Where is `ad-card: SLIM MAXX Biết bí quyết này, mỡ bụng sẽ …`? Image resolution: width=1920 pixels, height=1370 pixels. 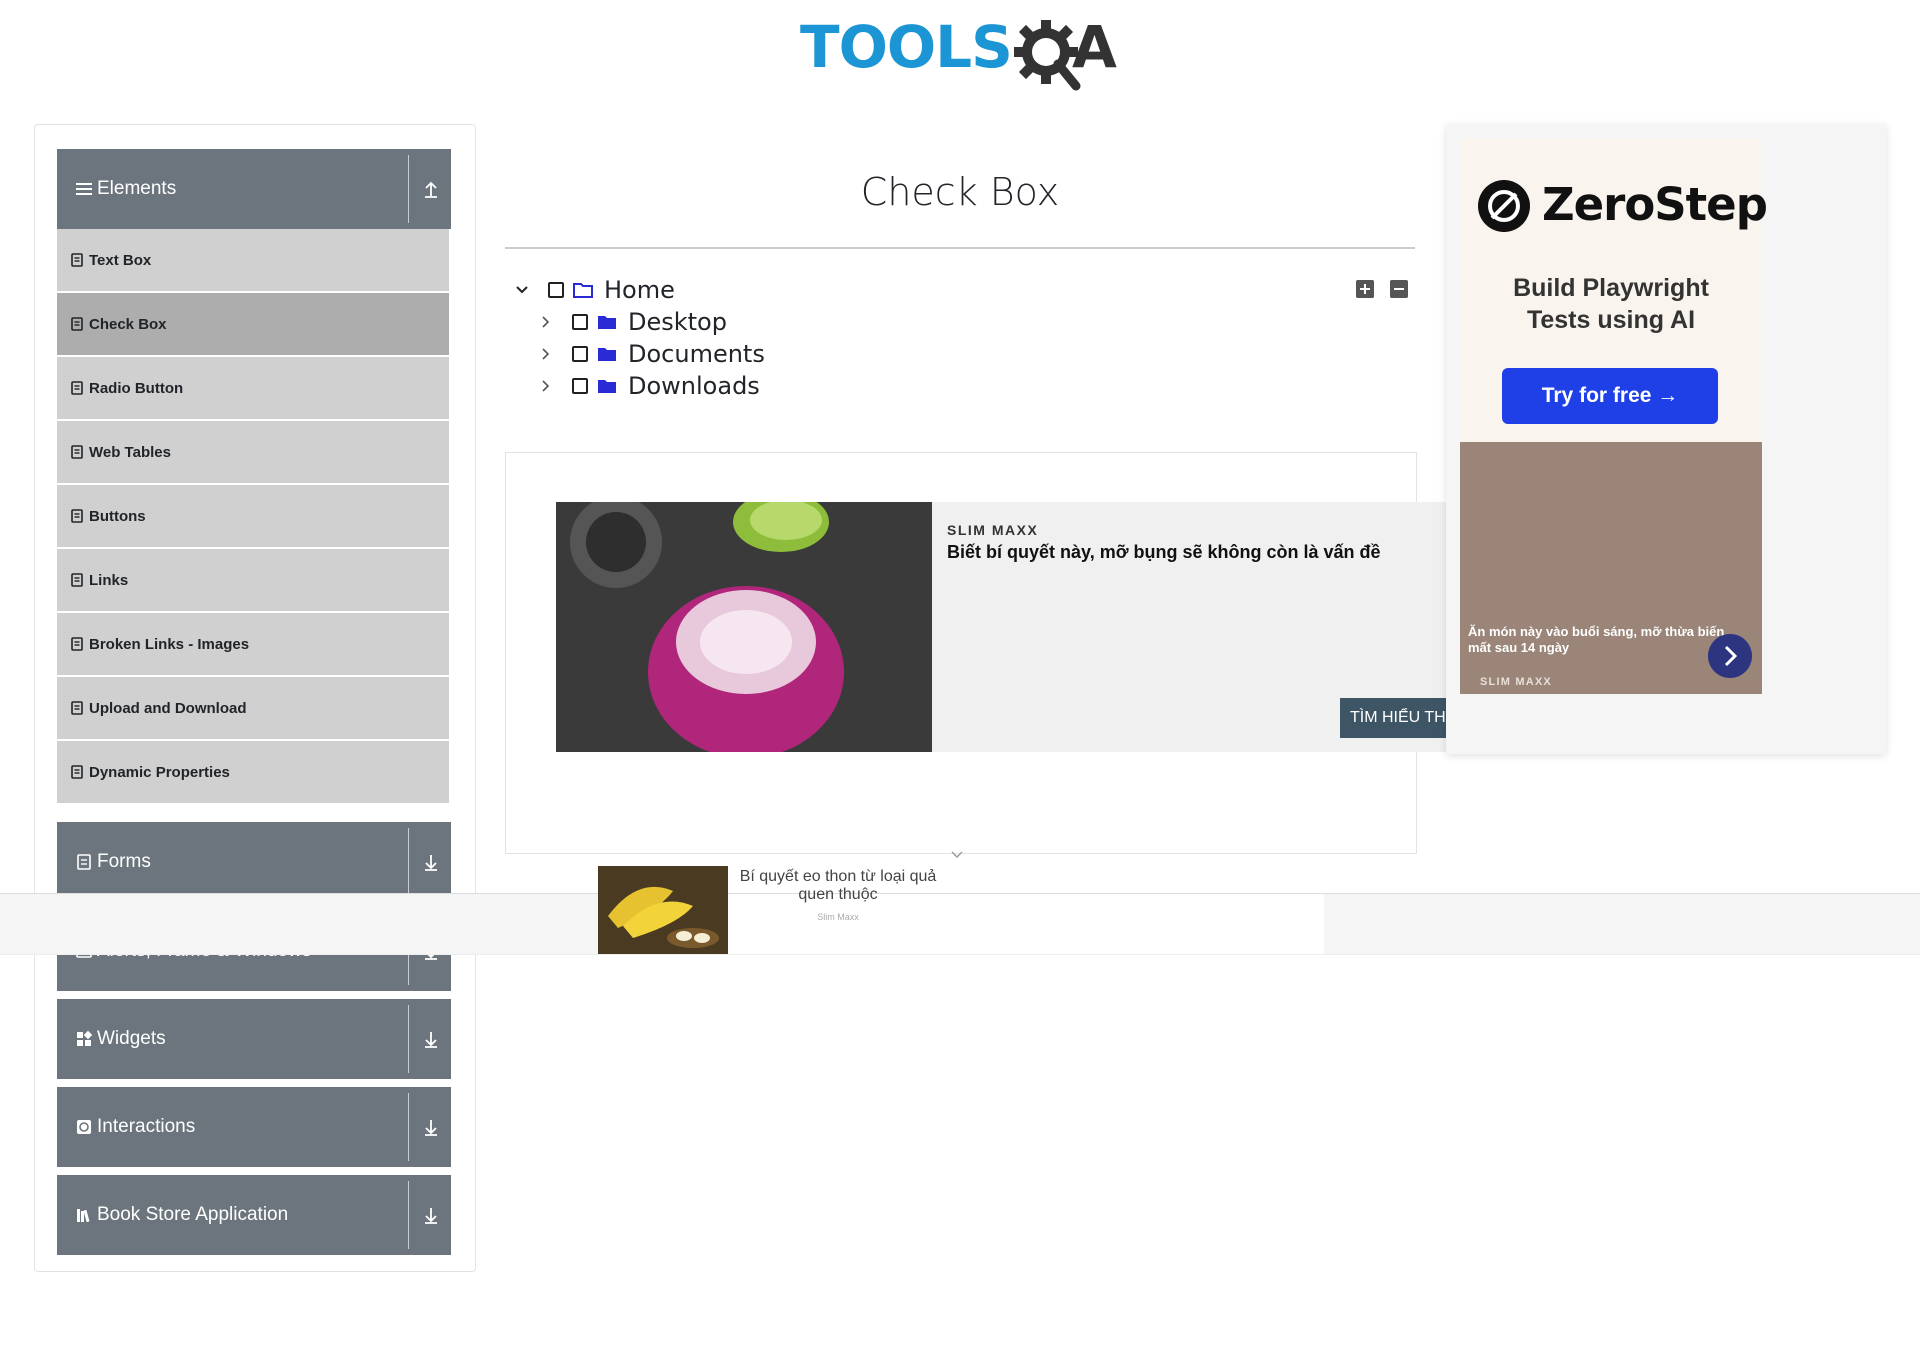 ad-card: SLIM MAXX Biết bí quyết này, mỡ bụng sẽ … is located at coordinates (1001, 627).